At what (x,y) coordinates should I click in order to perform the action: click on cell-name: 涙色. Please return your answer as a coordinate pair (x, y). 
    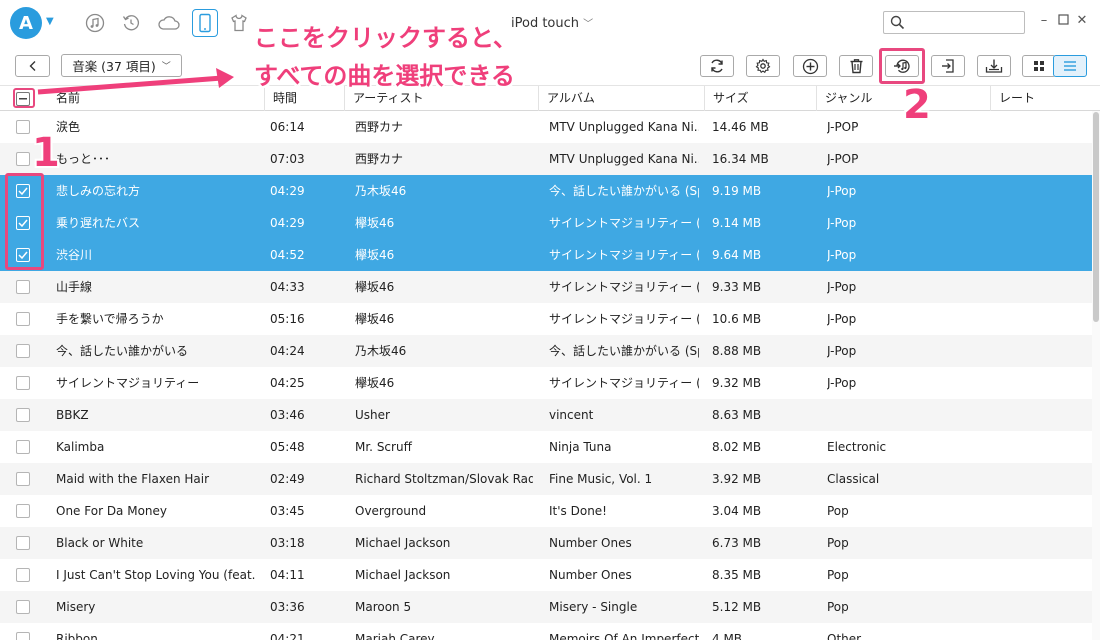
    Looking at the image, I should click on (68, 127).